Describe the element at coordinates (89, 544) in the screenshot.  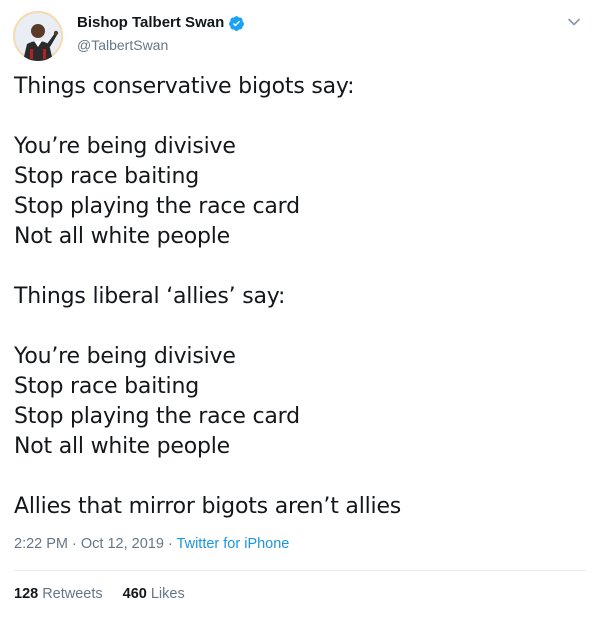
I see `timestamp: 2:22 PM · Oct 12, 2019` at that location.